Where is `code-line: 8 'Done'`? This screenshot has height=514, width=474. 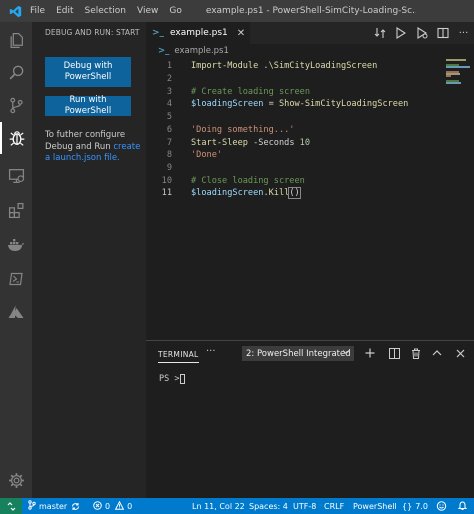 code-line: 8 'Done' is located at coordinates (291, 155).